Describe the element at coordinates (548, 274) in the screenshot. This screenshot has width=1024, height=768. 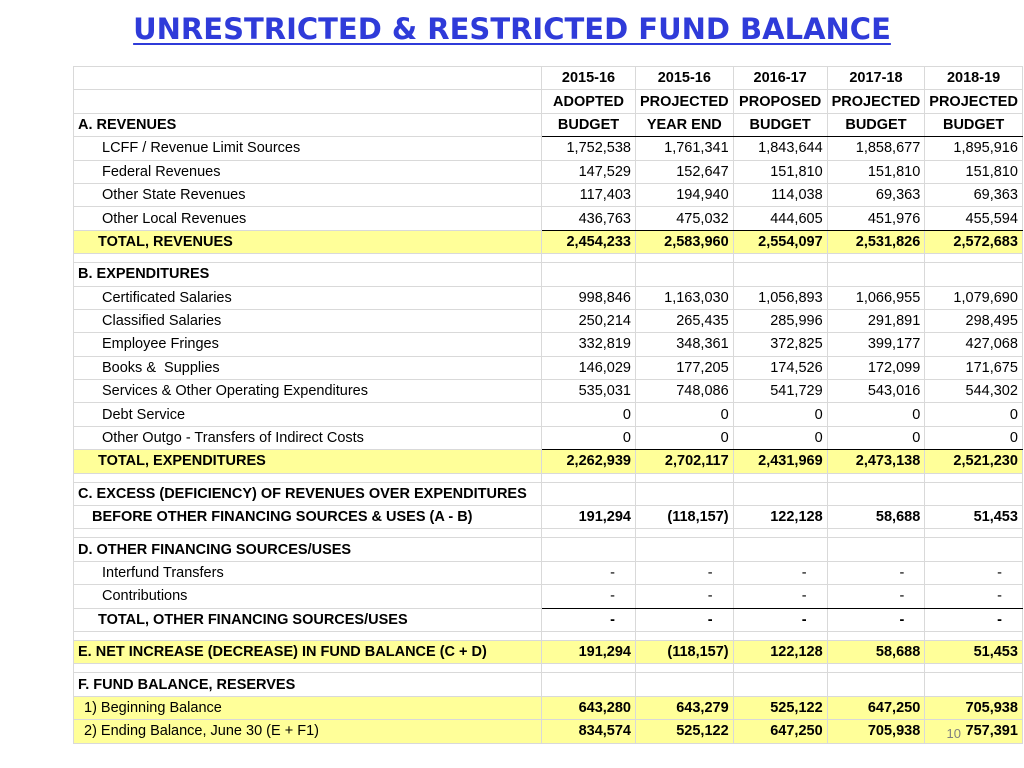
I see `section-heading-row: B. EXPENDITURES` at that location.